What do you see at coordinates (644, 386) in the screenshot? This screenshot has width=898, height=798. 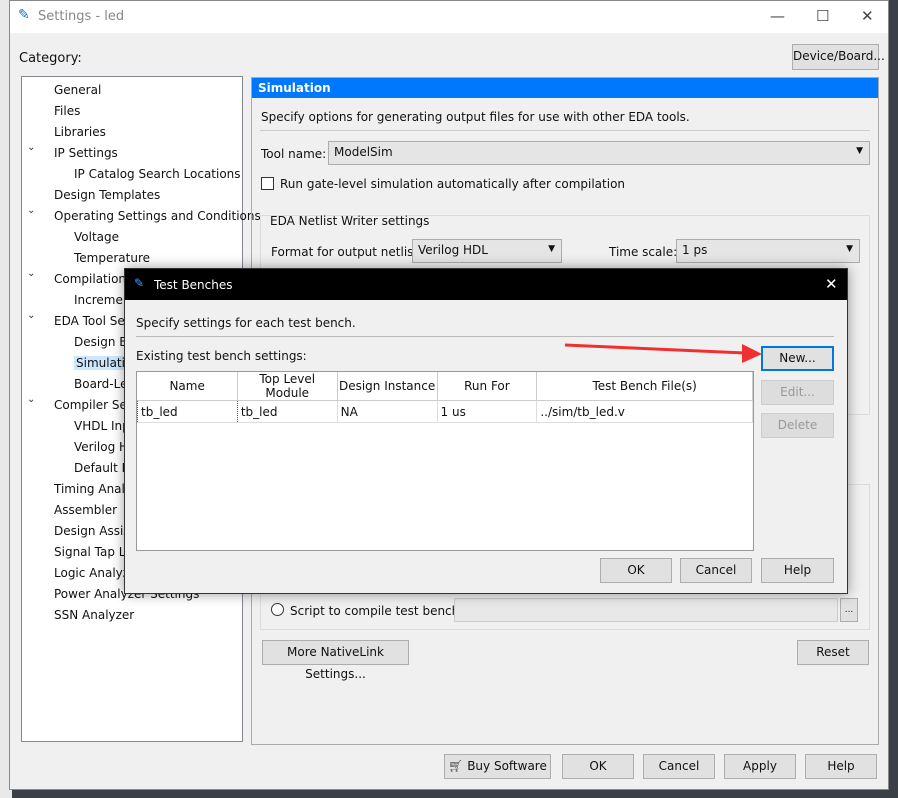 I see `column-header: Test Bench File(s)` at bounding box center [644, 386].